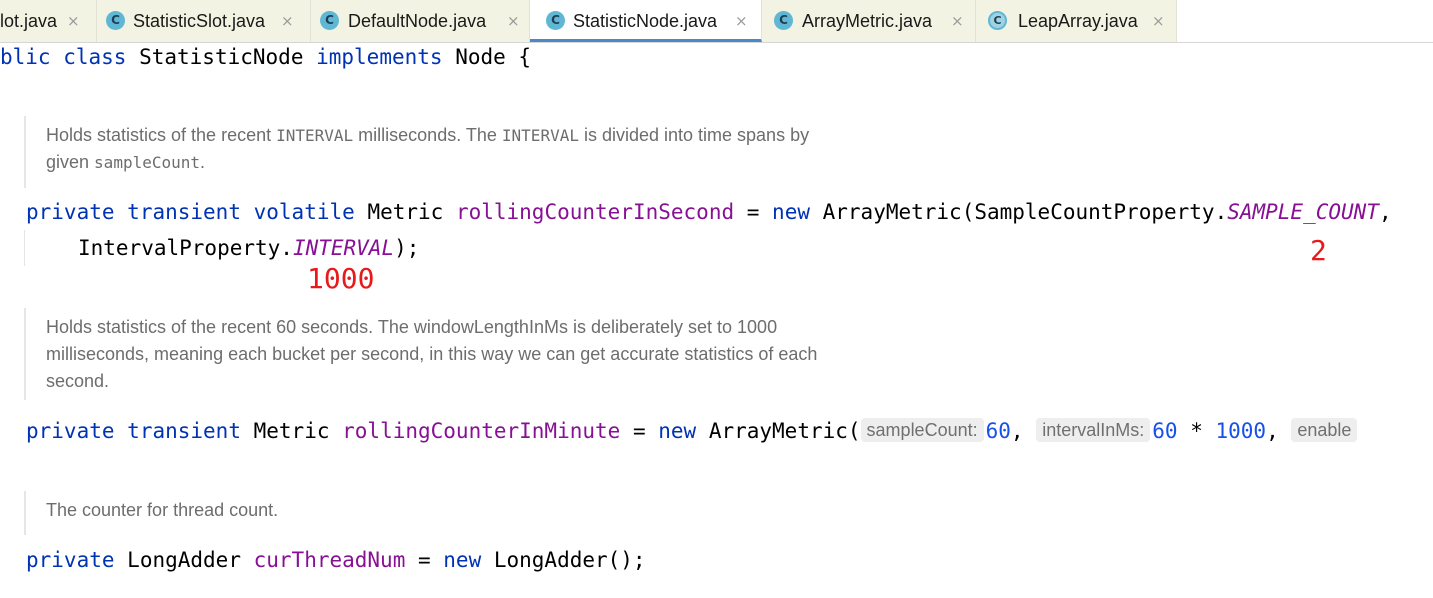 The image size is (1433, 598). What do you see at coordinates (481, 431) in the screenshot?
I see `field-name: rollingCounterInMinute` at bounding box center [481, 431].